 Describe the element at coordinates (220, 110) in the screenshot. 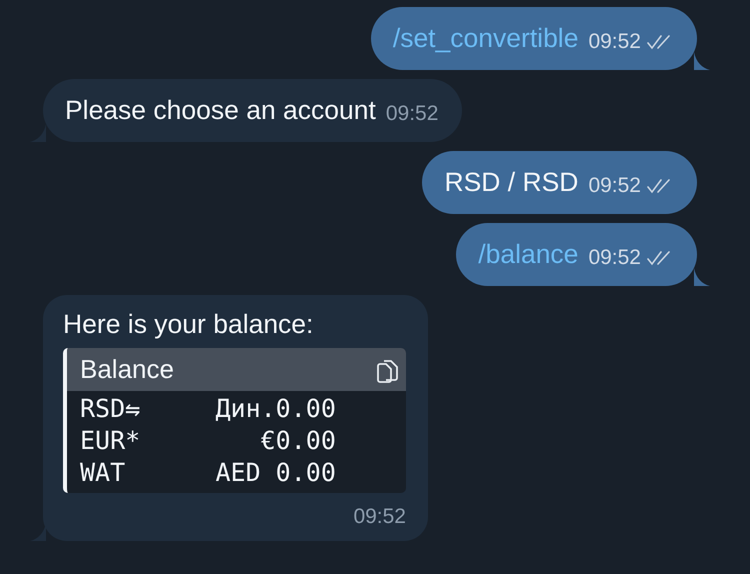

I see `message-text: Please choose an account` at that location.